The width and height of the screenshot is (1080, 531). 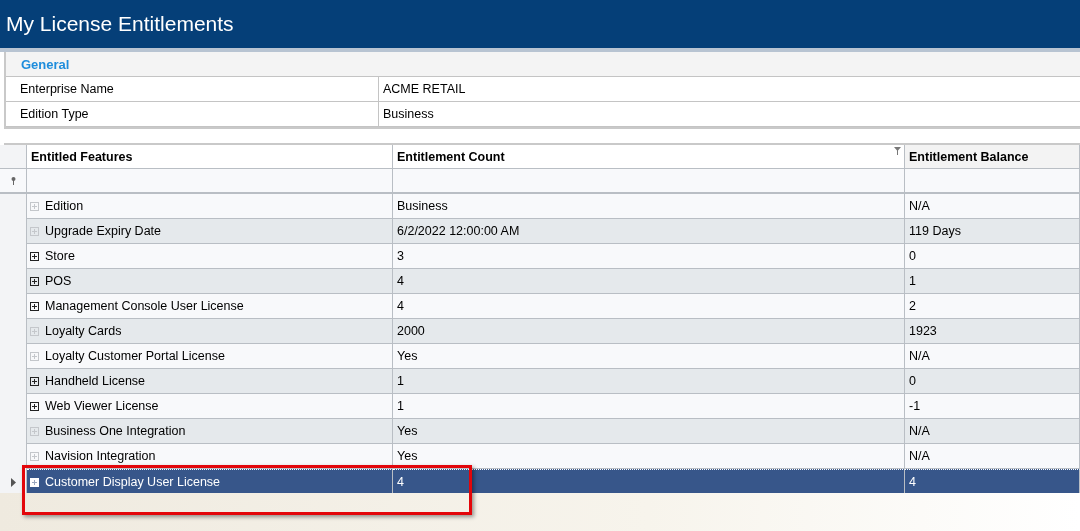 I want to click on table-row: Management Console User License, so click(x=210, y=306).